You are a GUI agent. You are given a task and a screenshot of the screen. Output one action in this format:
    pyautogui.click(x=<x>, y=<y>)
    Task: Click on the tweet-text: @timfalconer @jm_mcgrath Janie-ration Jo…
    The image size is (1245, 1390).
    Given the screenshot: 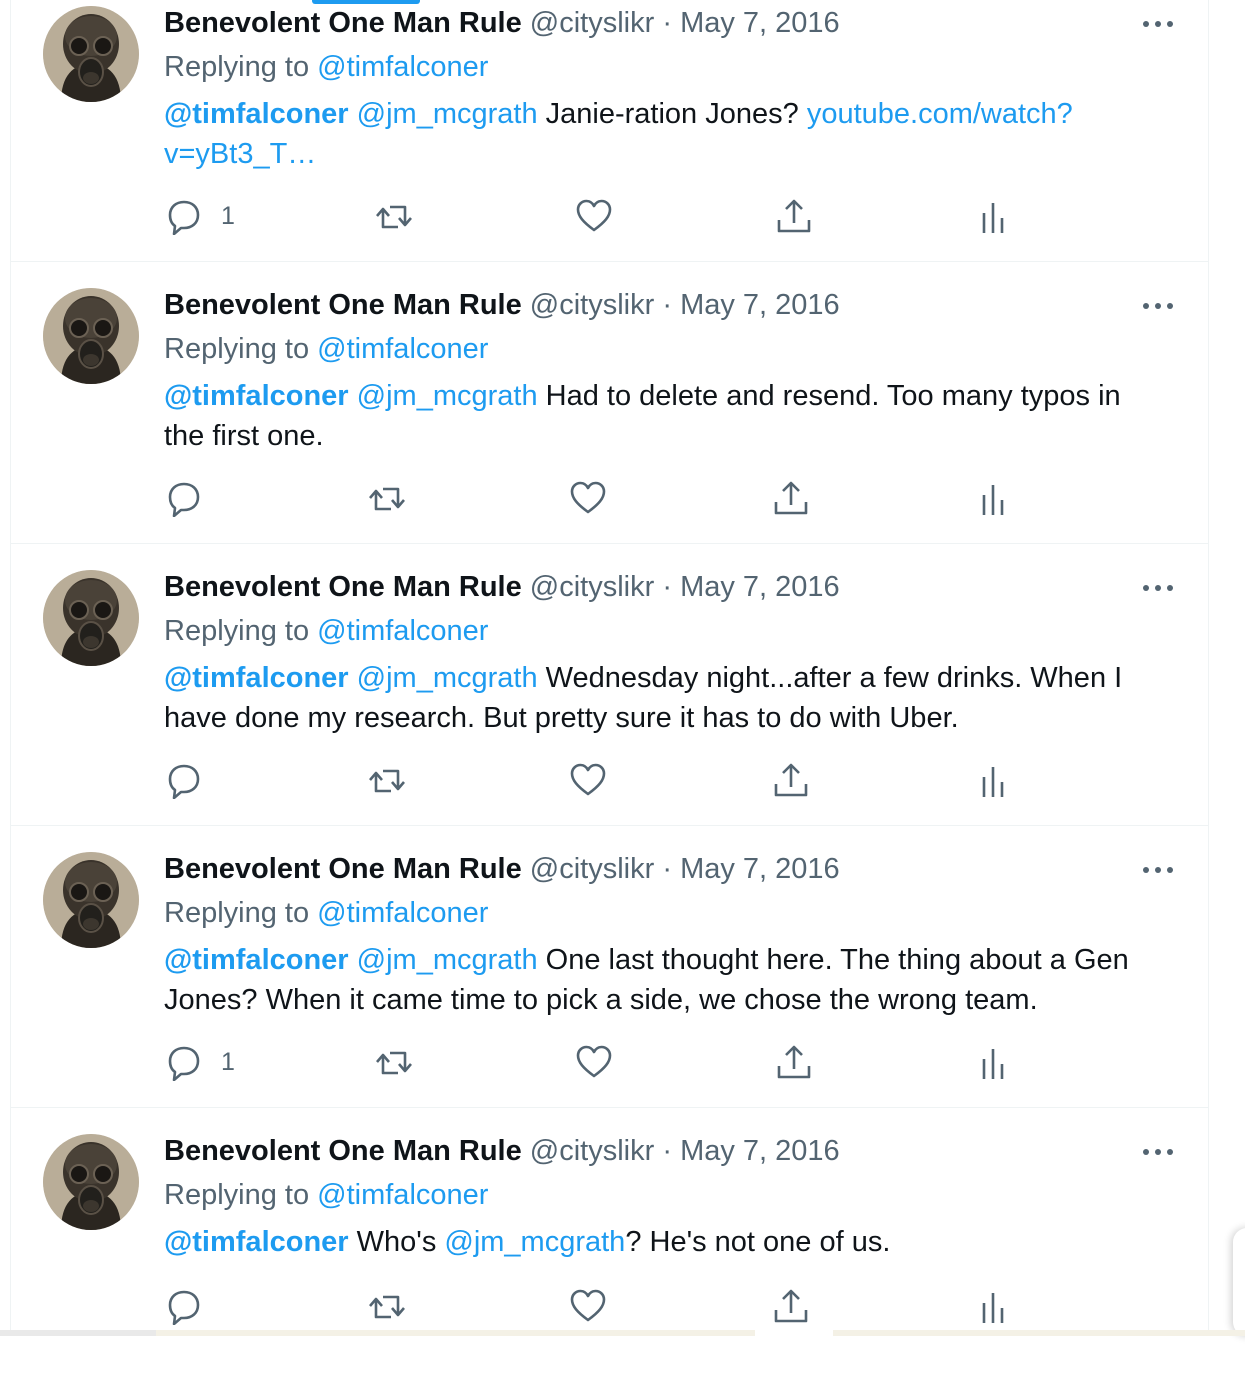 What is the action you would take?
    pyautogui.click(x=634, y=134)
    